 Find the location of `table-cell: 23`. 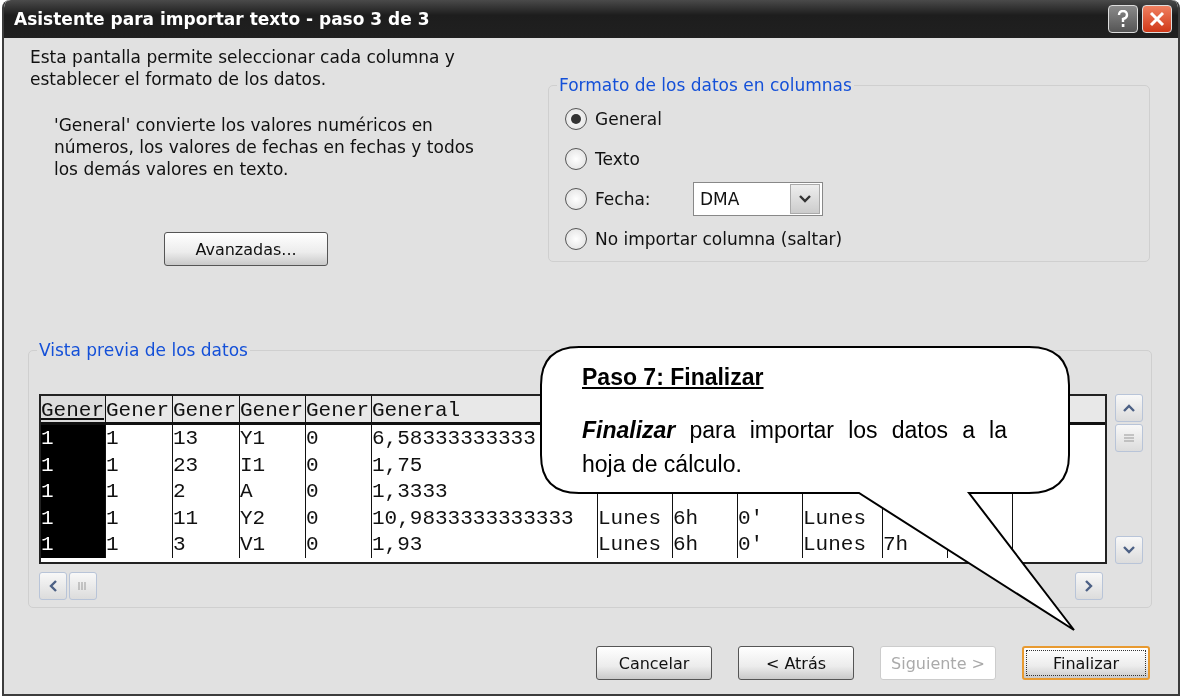

table-cell: 23 is located at coordinates (206, 465).